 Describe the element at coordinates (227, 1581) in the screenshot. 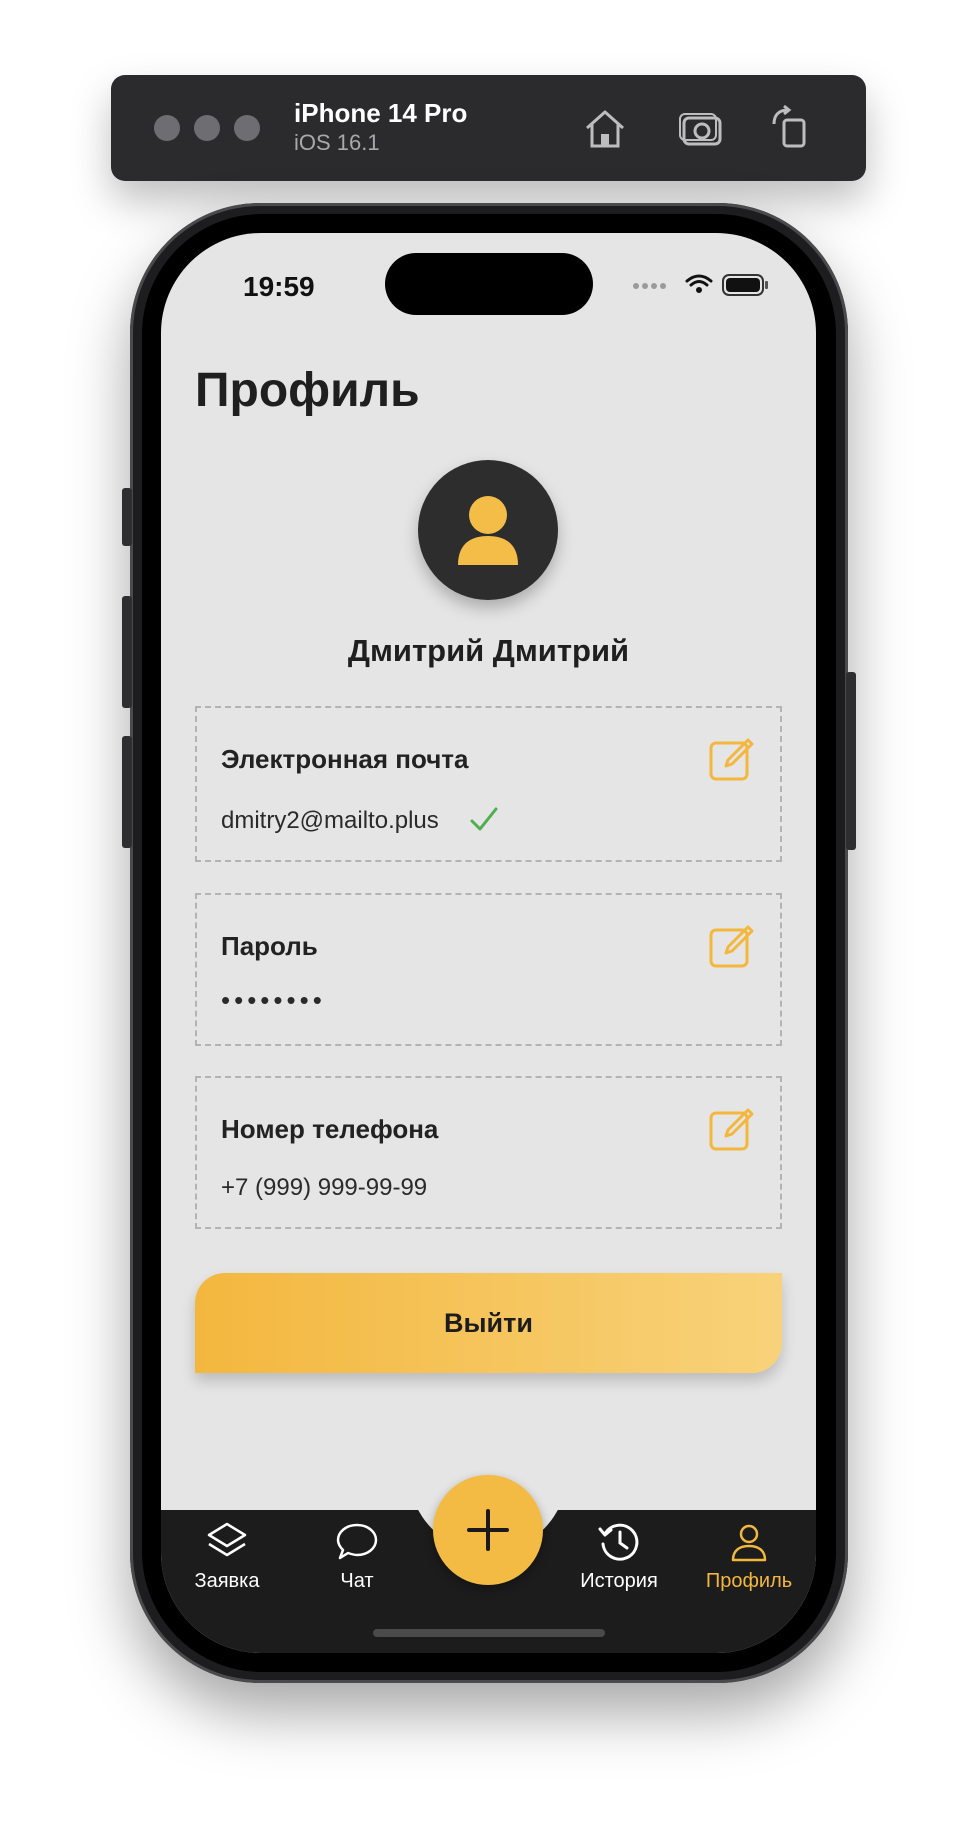

I see `tab-request-label: Заявка` at that location.